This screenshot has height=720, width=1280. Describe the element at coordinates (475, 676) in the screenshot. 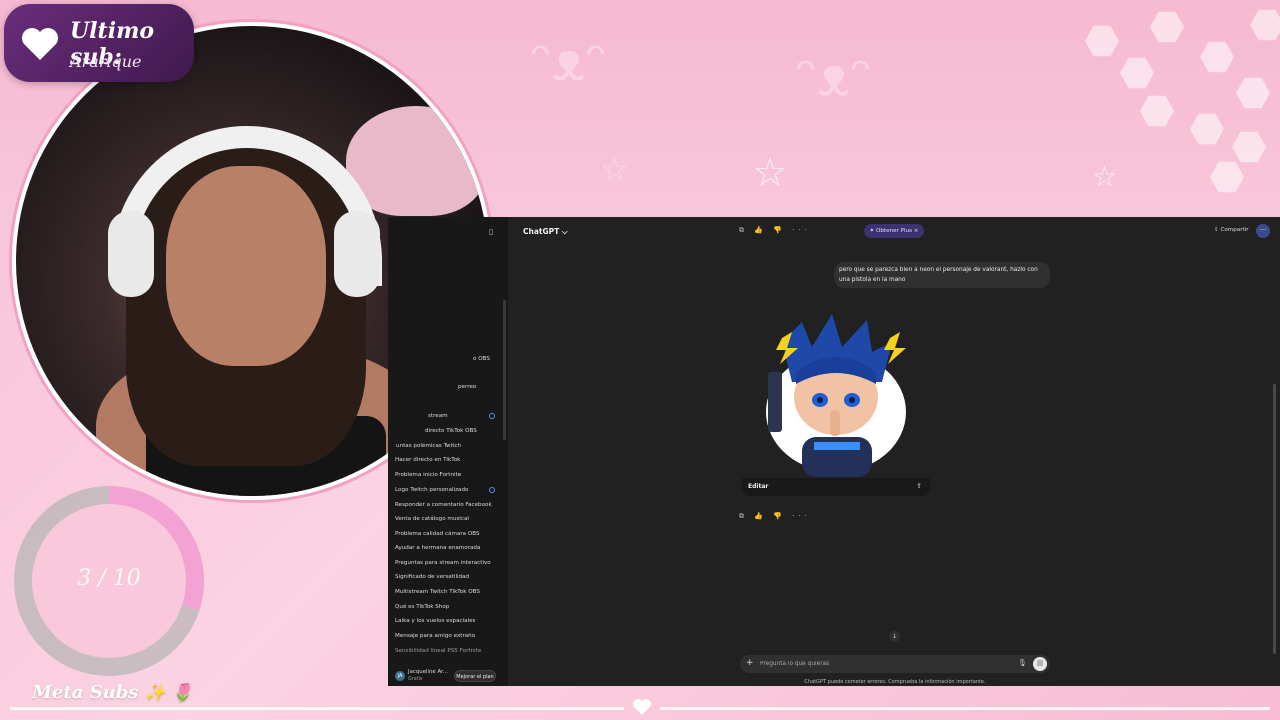

I see `upgrade-plan-button: Mejorar el plan` at that location.